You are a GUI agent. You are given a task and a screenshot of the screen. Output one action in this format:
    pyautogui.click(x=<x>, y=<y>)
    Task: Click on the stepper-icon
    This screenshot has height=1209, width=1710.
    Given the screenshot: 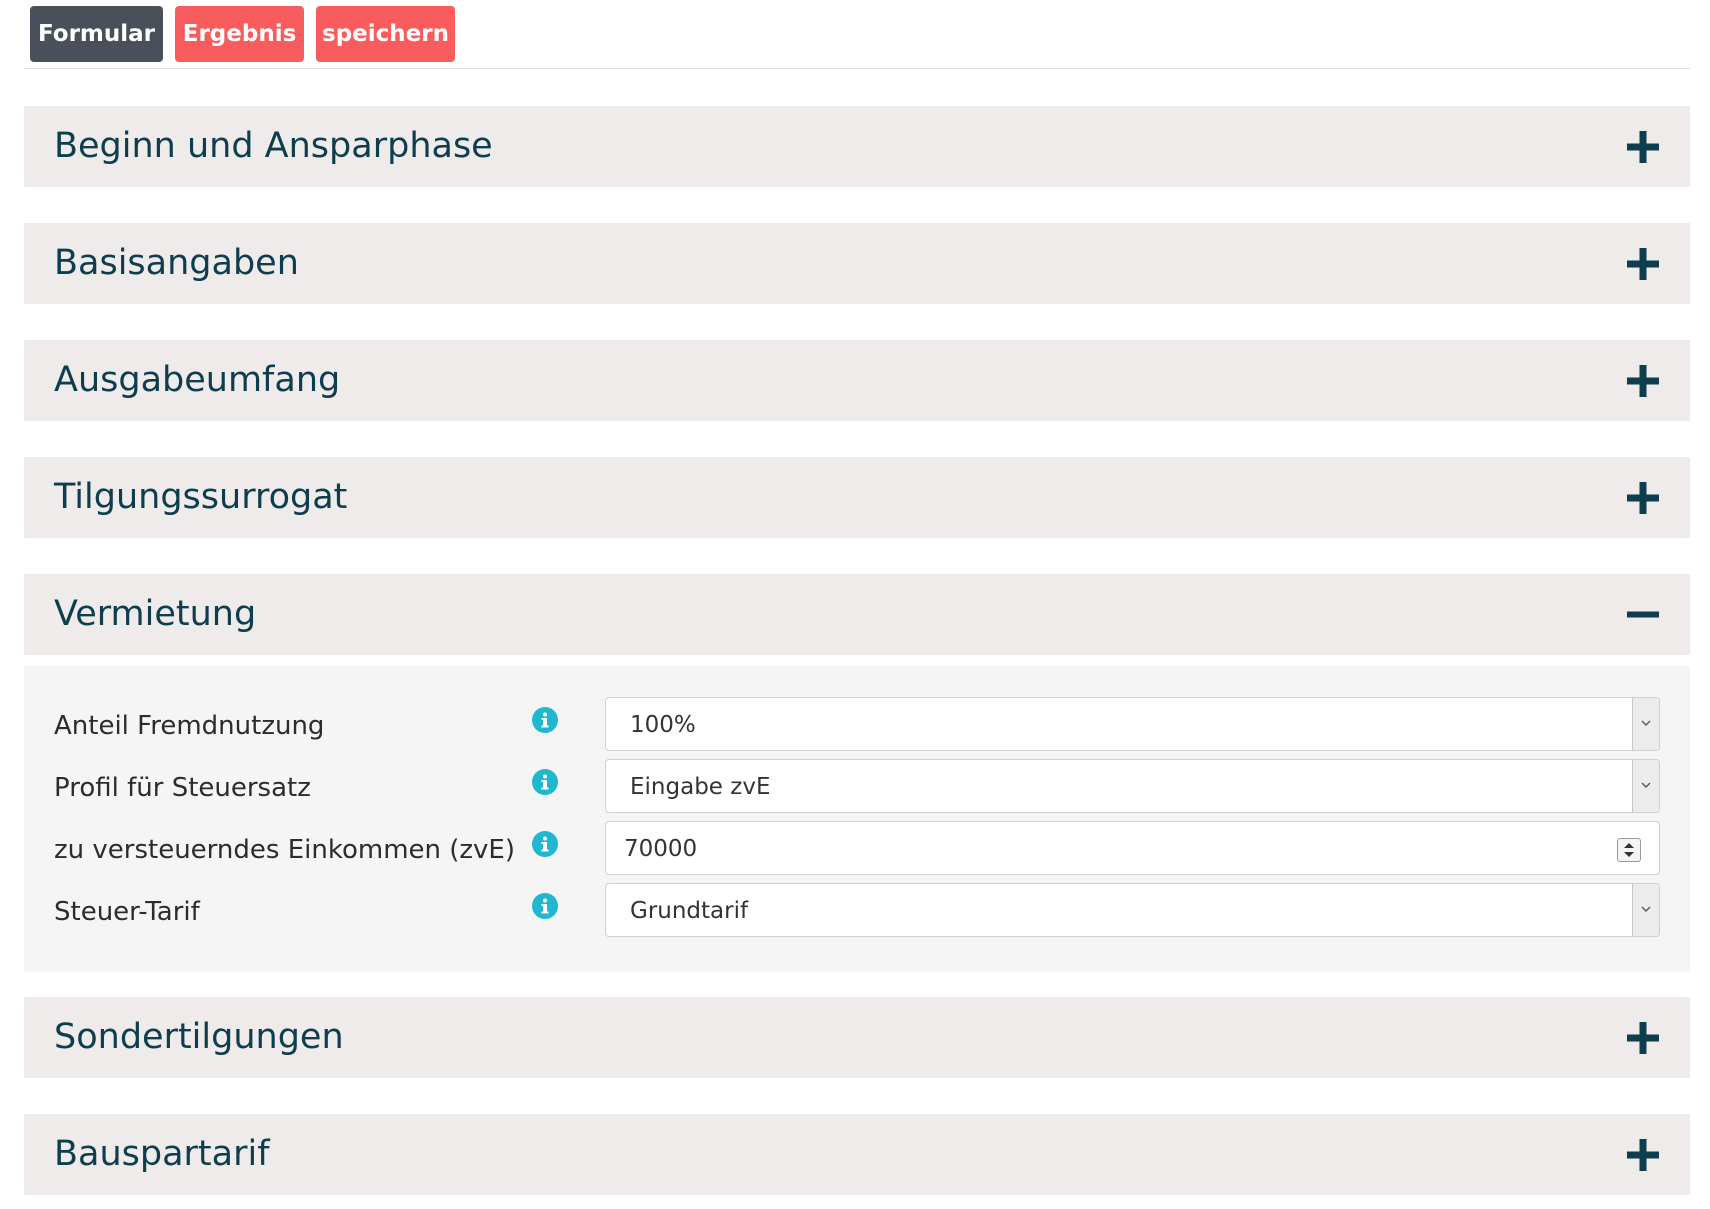 What is the action you would take?
    pyautogui.click(x=1629, y=850)
    